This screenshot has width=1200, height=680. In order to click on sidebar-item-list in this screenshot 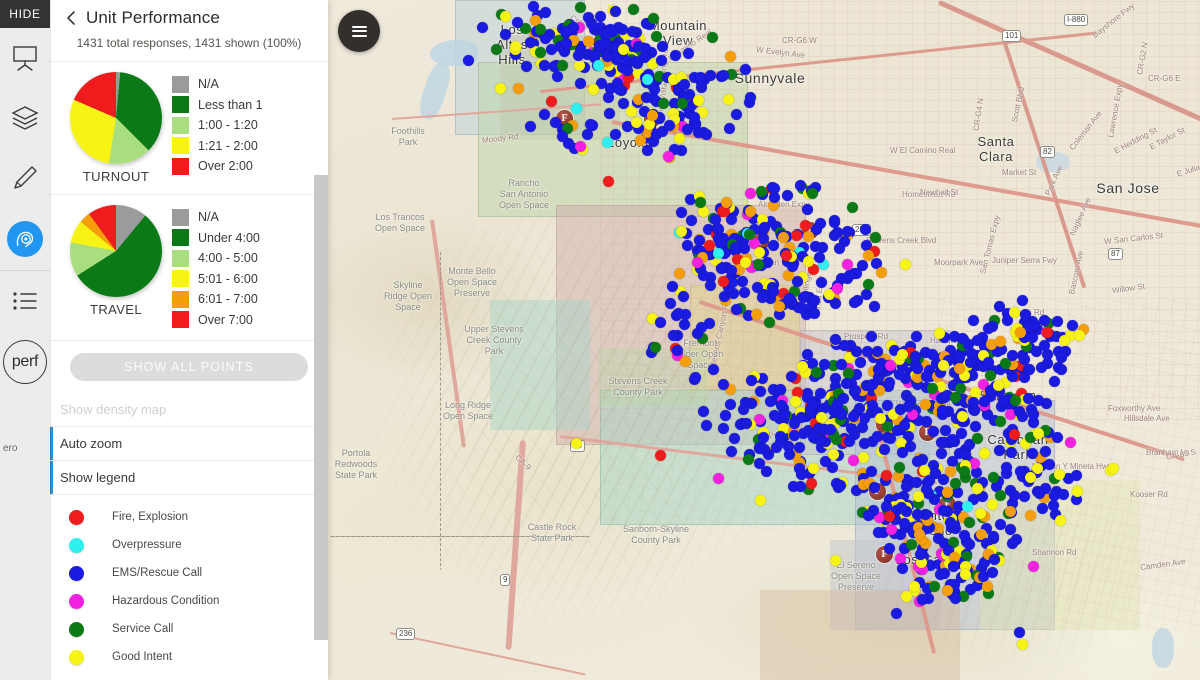, I will do `click(25, 301)`.